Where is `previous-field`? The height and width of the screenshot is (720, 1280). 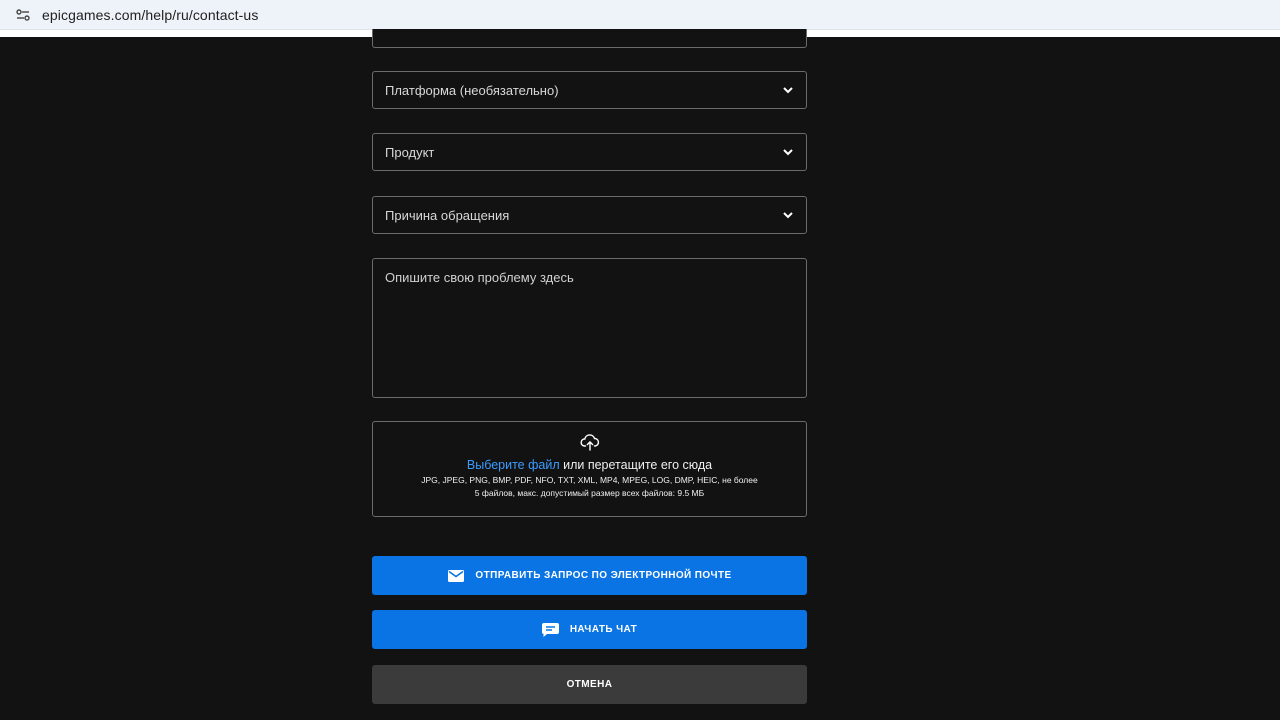 previous-field is located at coordinates (589, 38).